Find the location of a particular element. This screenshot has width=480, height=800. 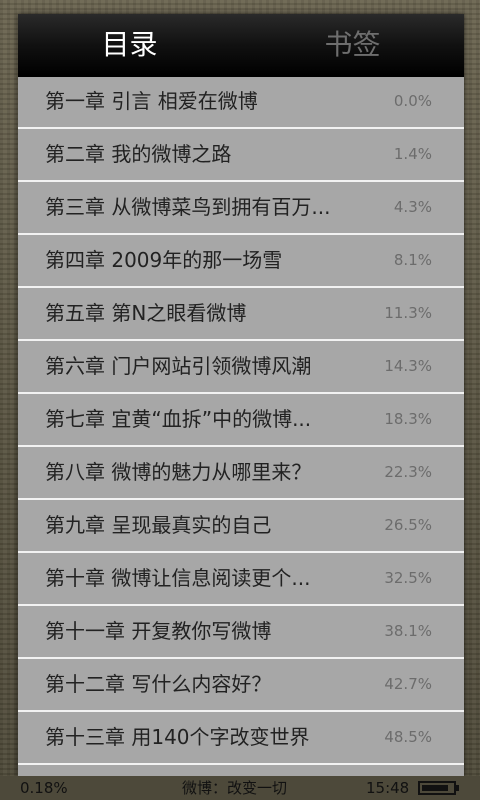

book-title: 微博：改变一切 is located at coordinates (235, 788).